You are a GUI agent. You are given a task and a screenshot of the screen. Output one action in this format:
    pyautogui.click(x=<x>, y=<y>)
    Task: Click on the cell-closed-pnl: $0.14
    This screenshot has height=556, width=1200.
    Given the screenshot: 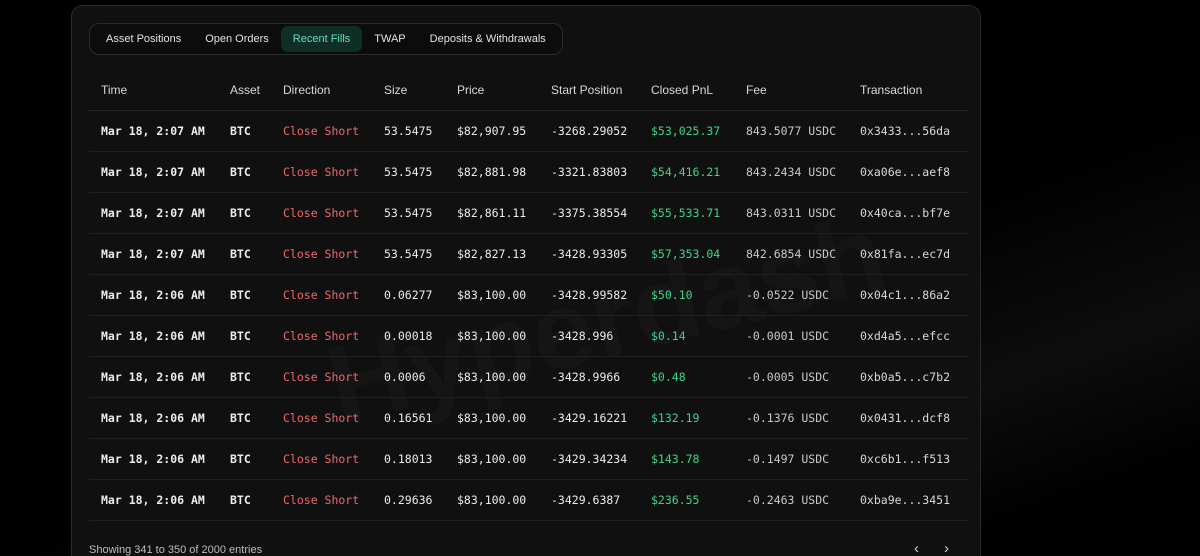 What is the action you would take?
    pyautogui.click(x=686, y=336)
    